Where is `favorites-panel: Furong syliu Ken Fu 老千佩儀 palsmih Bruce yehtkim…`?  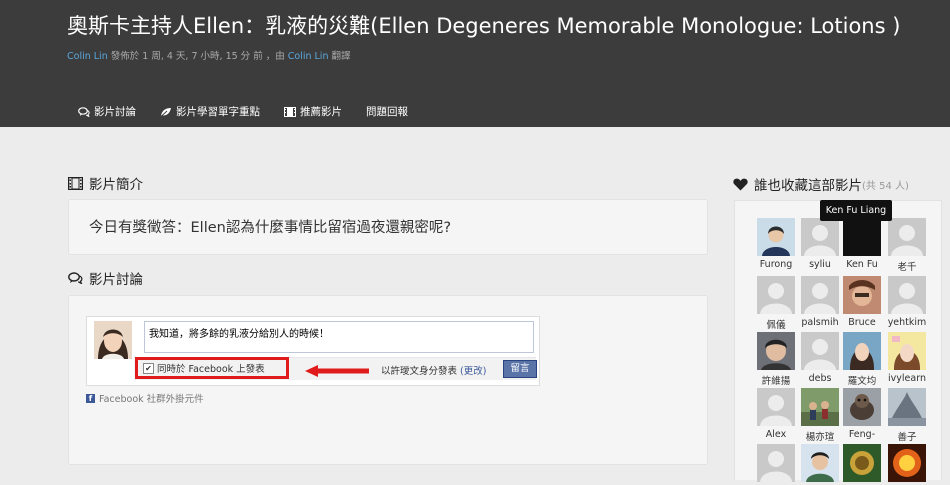 favorites-panel: Furong syliu Ken Fu 老千佩儀 palsmih Bruce yehtkim… is located at coordinates (838, 341).